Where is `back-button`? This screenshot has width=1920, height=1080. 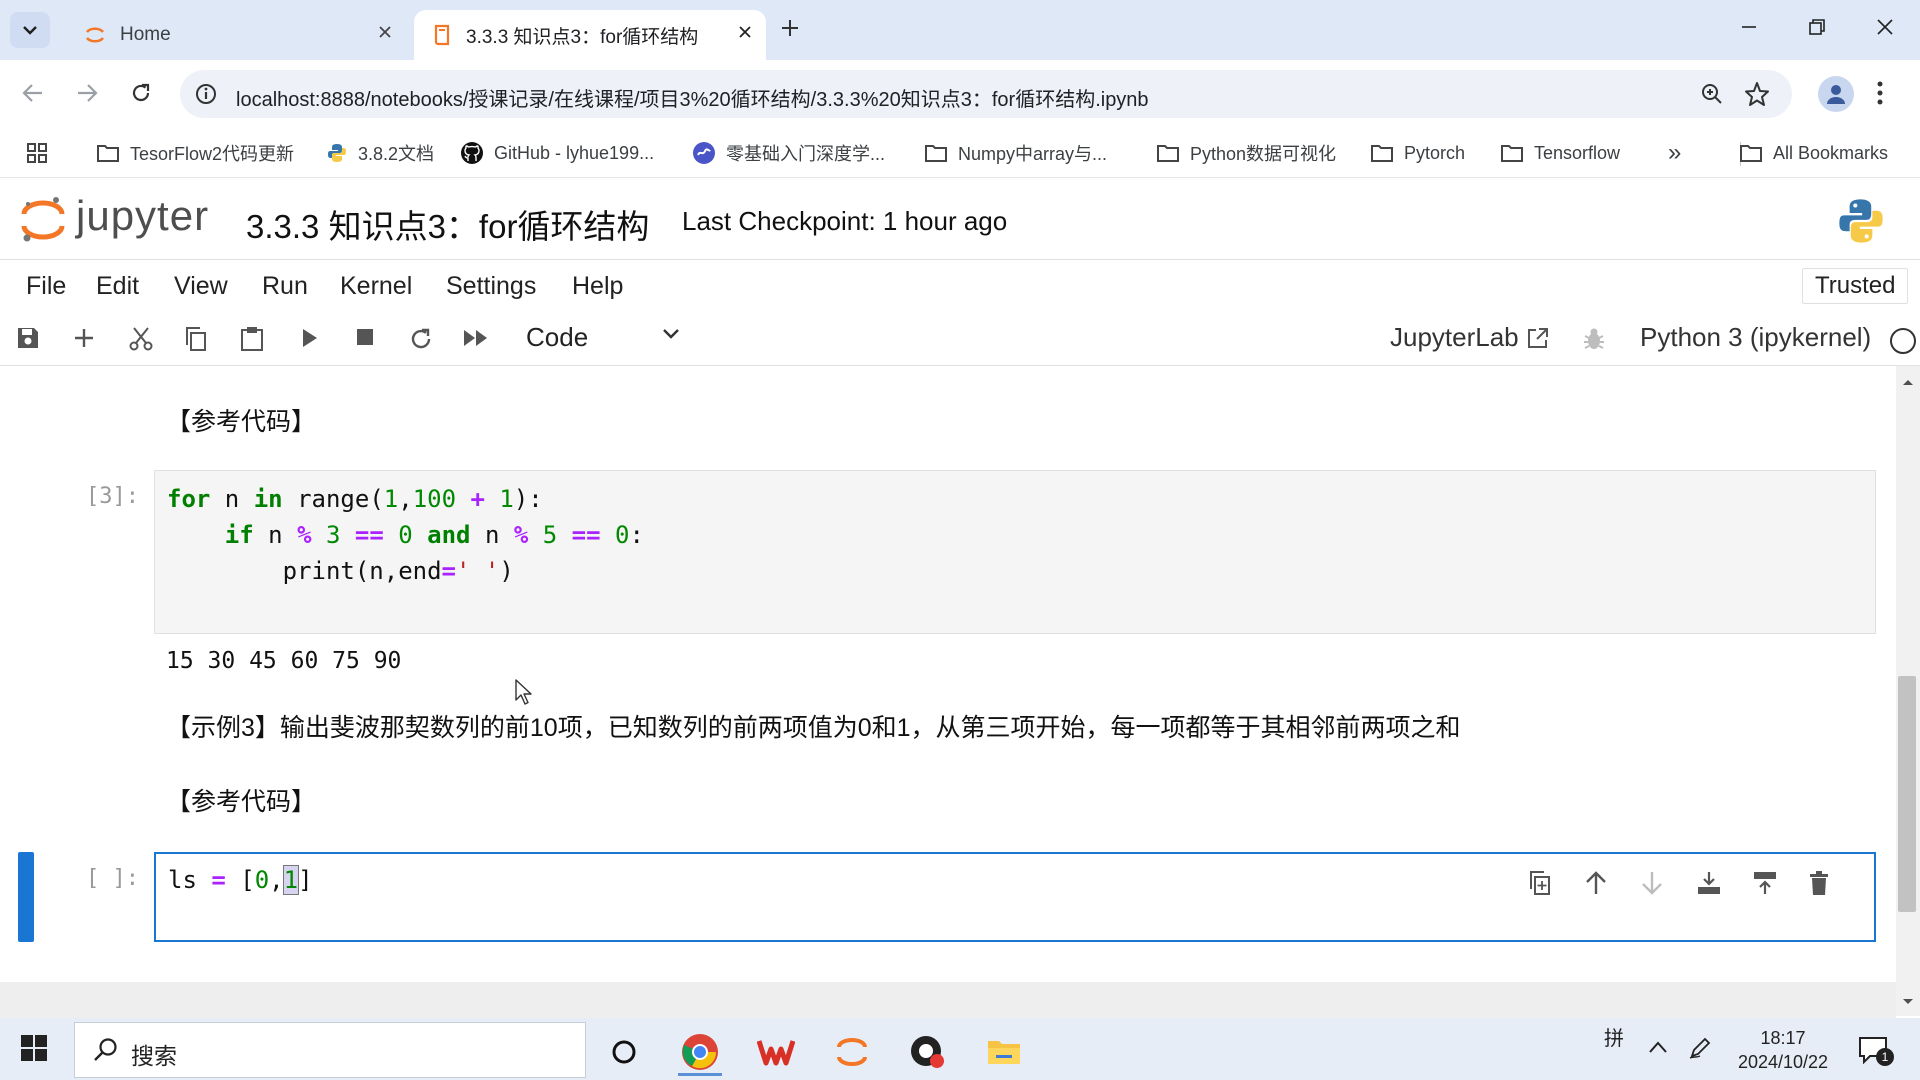
back-button is located at coordinates (33, 93).